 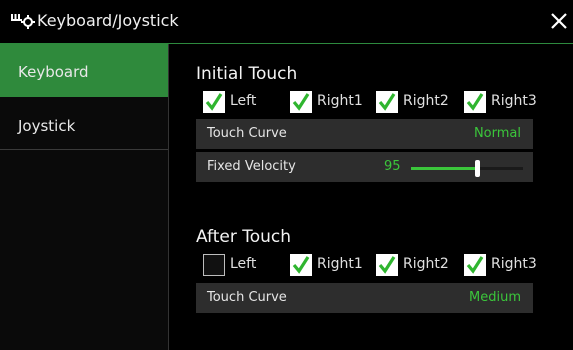 What do you see at coordinates (244, 237) in the screenshot?
I see `after-touch-title: After Touch` at bounding box center [244, 237].